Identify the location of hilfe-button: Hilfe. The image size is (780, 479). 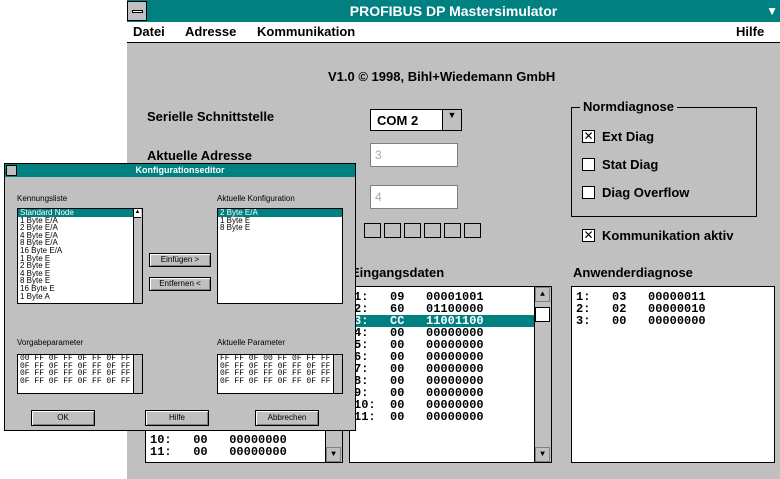
(177, 418).